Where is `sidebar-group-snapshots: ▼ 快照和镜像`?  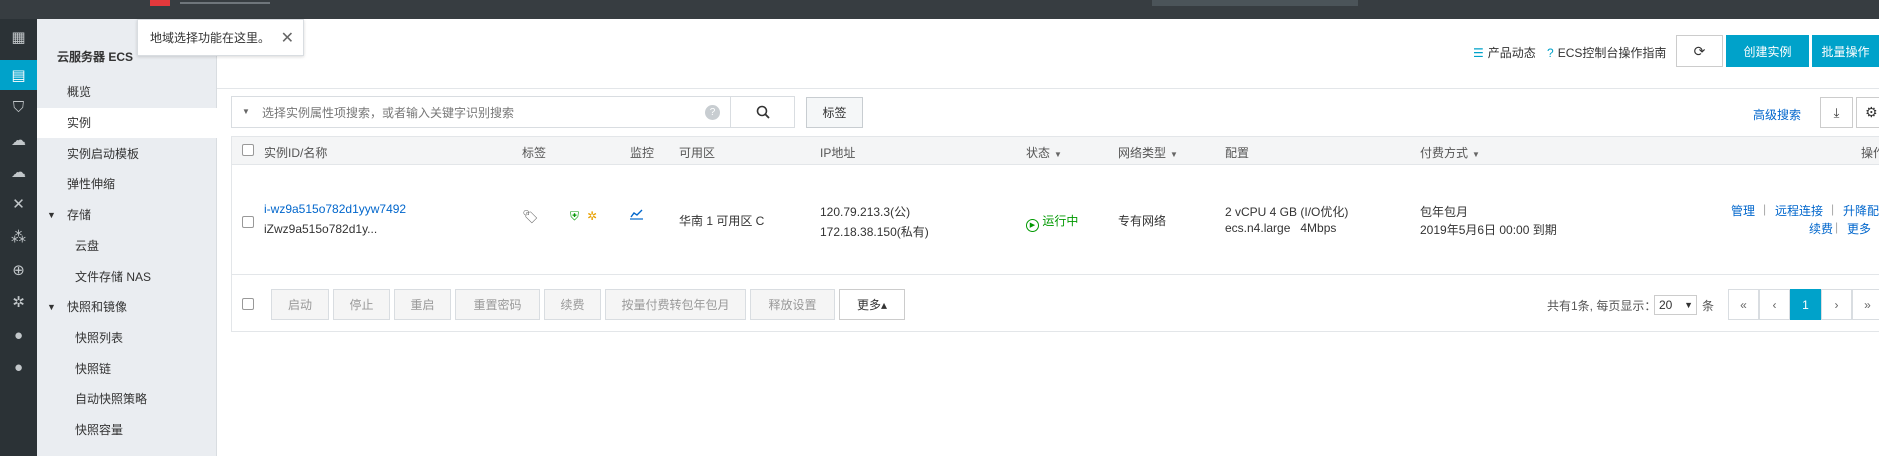
sidebar-group-snapshots: ▼ 快照和镜像 is located at coordinates (127, 307).